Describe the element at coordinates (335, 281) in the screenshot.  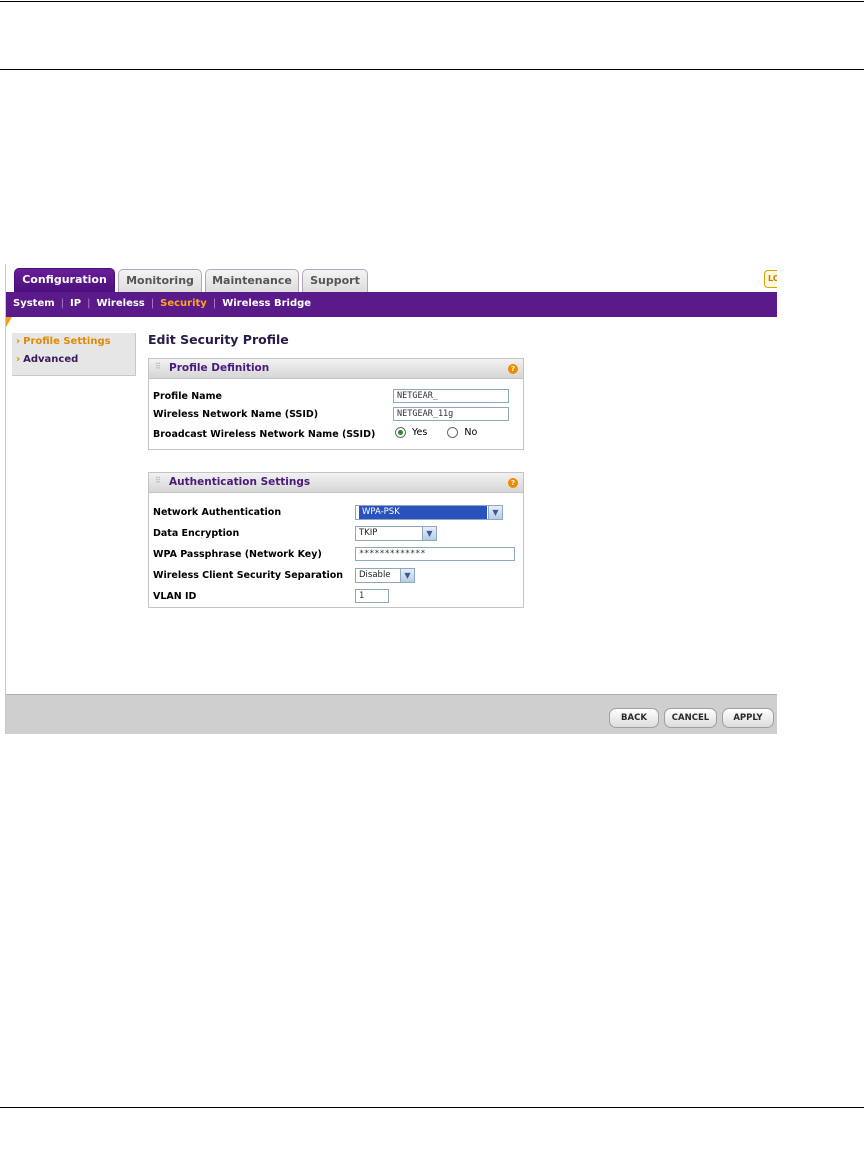
I see `tab-support: Support` at that location.